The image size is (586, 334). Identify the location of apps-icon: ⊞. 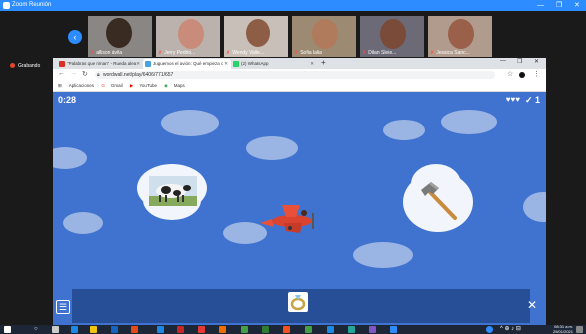
(60, 85).